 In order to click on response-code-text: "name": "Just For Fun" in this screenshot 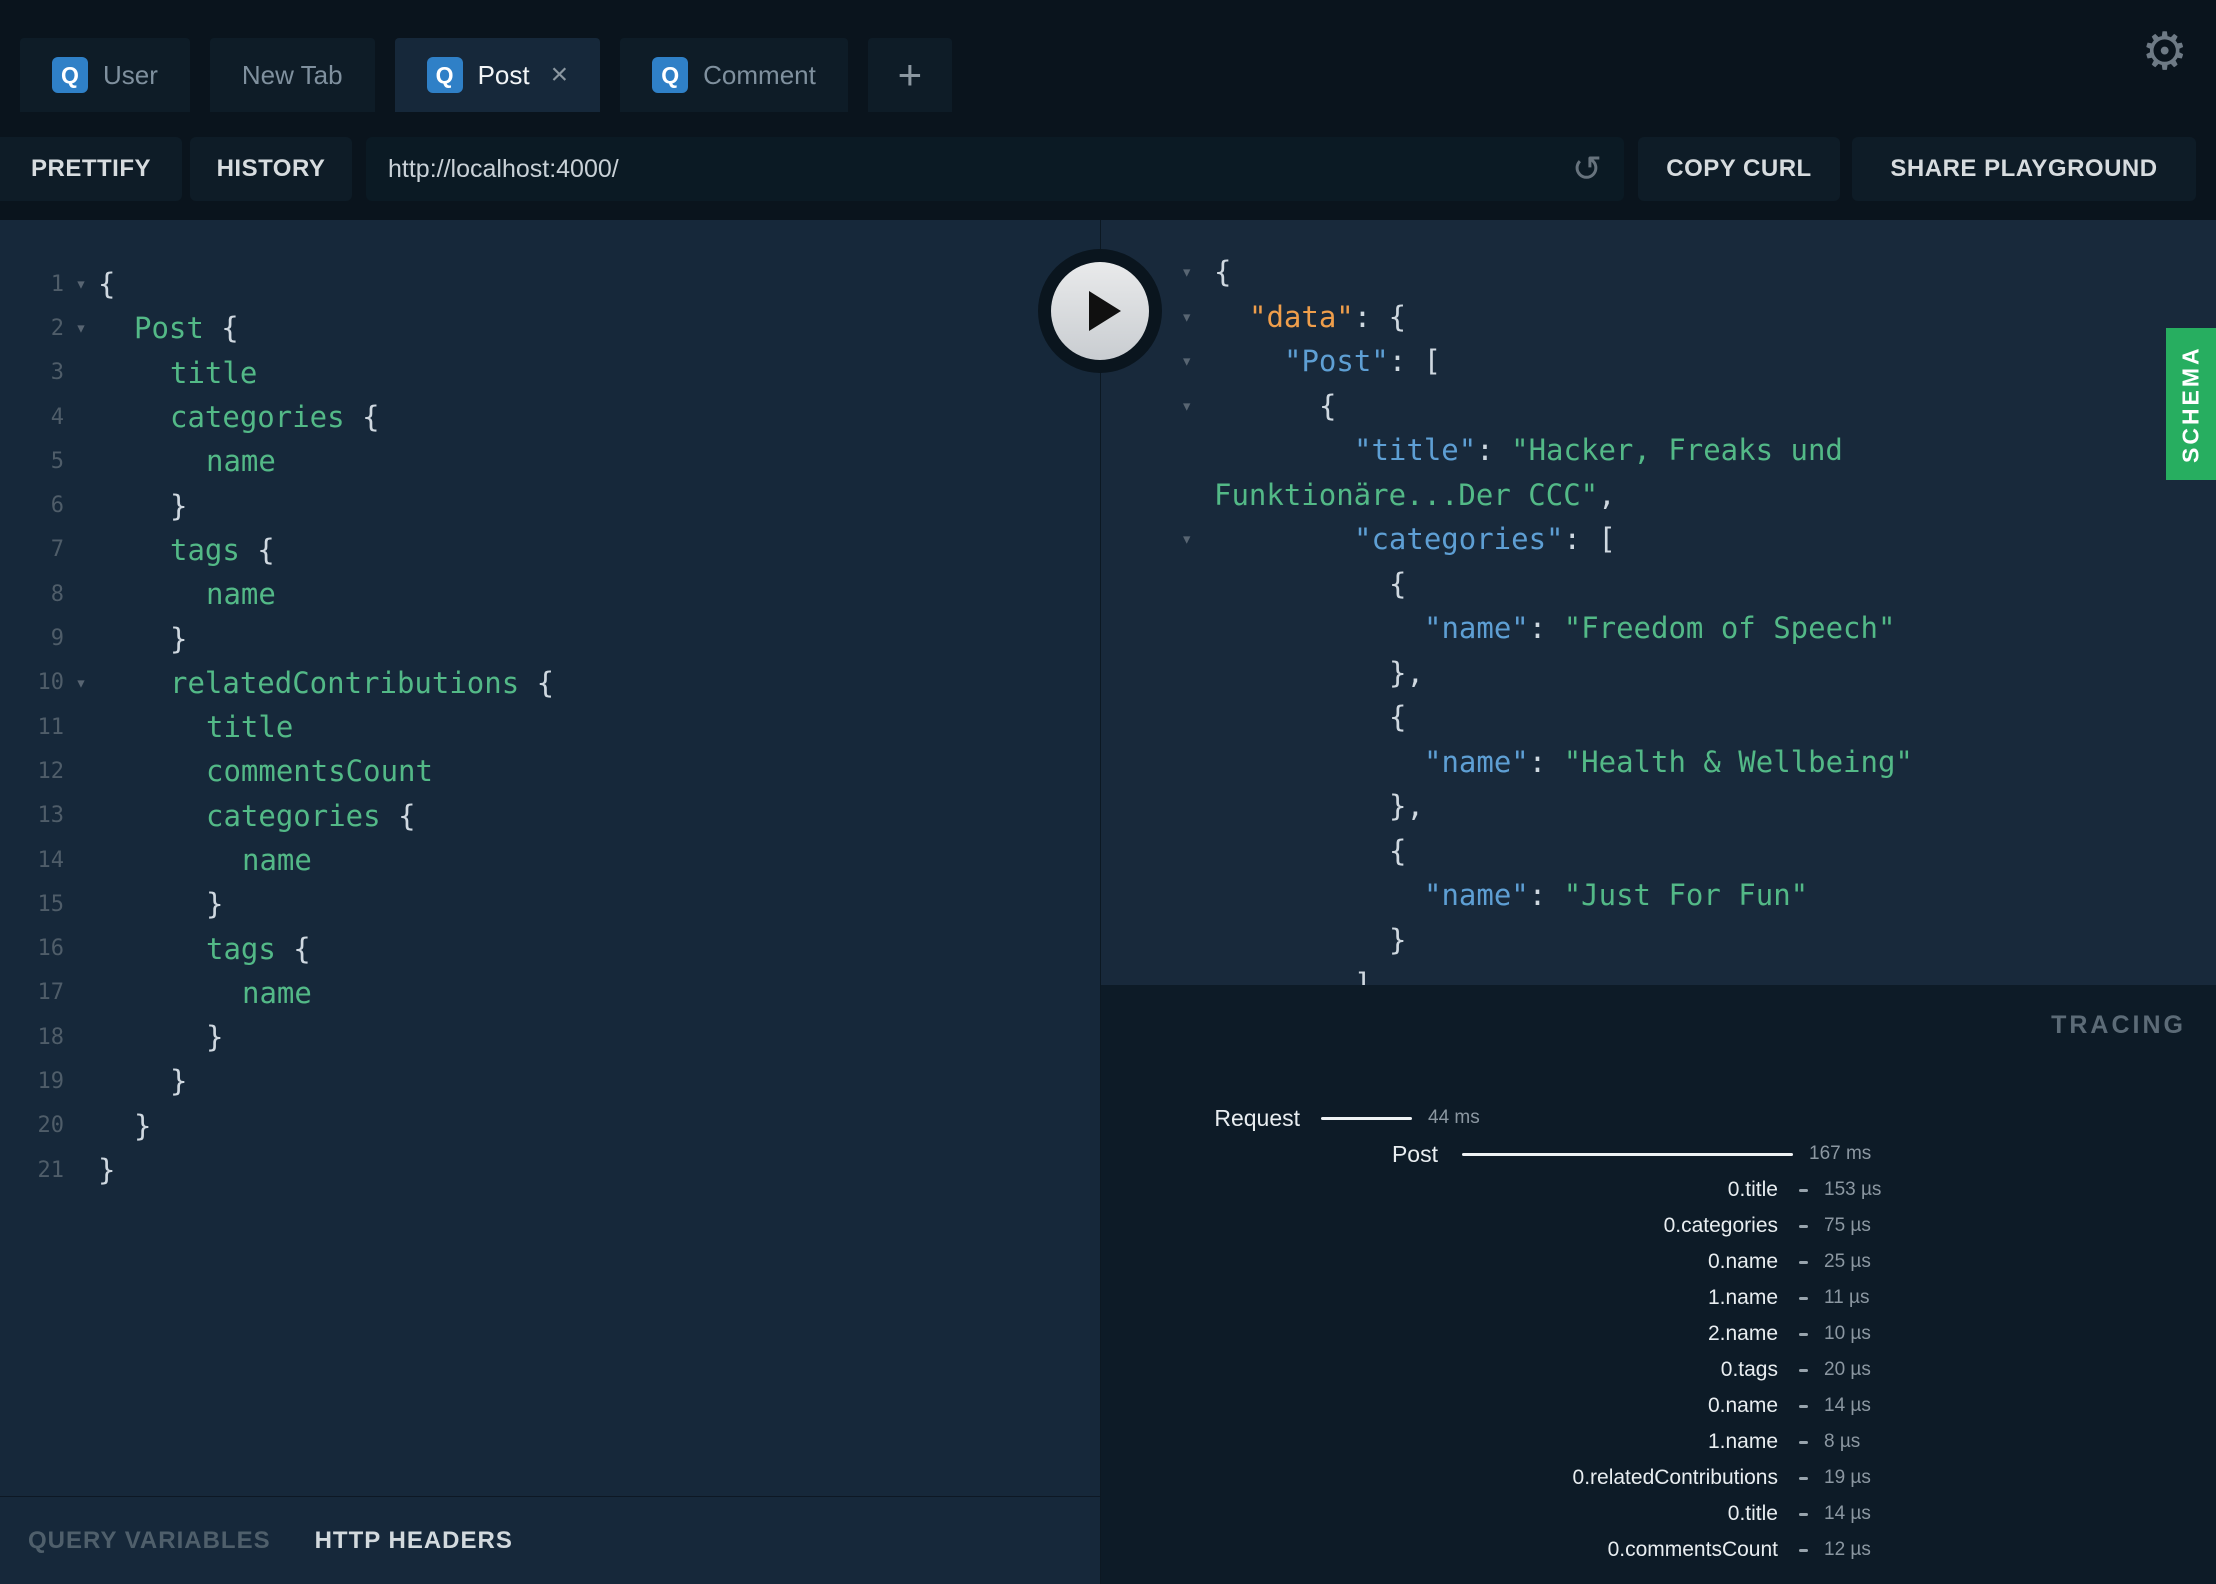, I will do `click(1616, 895)`.